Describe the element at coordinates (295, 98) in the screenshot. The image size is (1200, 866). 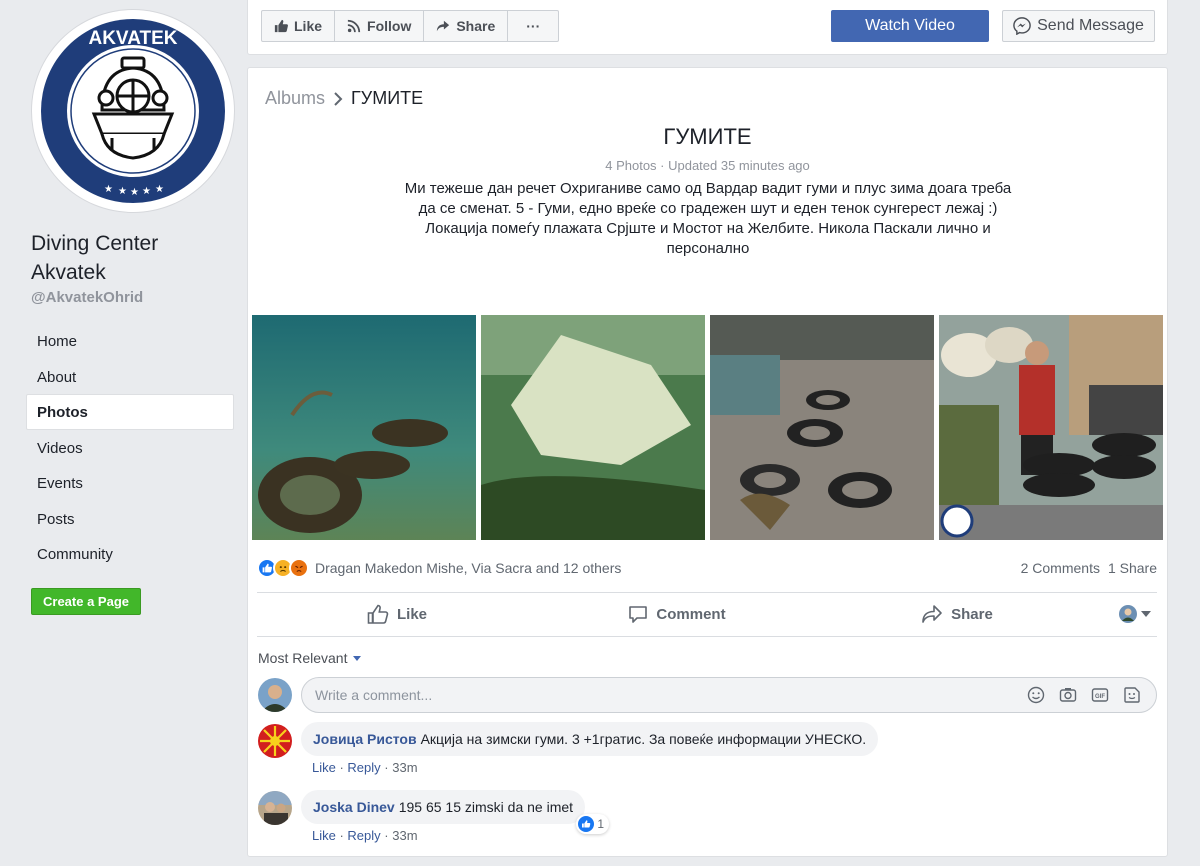
I see `breadcrumb-albums-link: Albums` at that location.